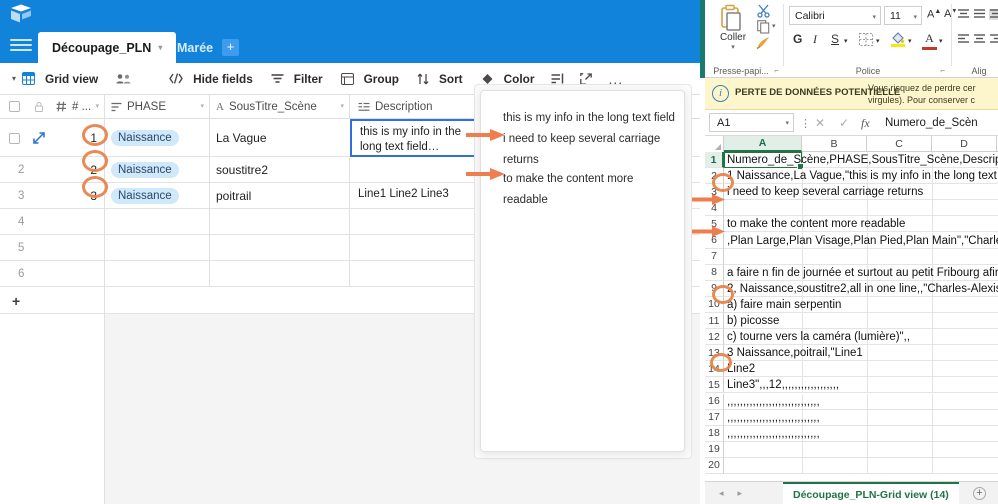 Image resolution: width=998 pixels, height=504 pixels. I want to click on font-size-combobox: 11 ▾, so click(903, 15).